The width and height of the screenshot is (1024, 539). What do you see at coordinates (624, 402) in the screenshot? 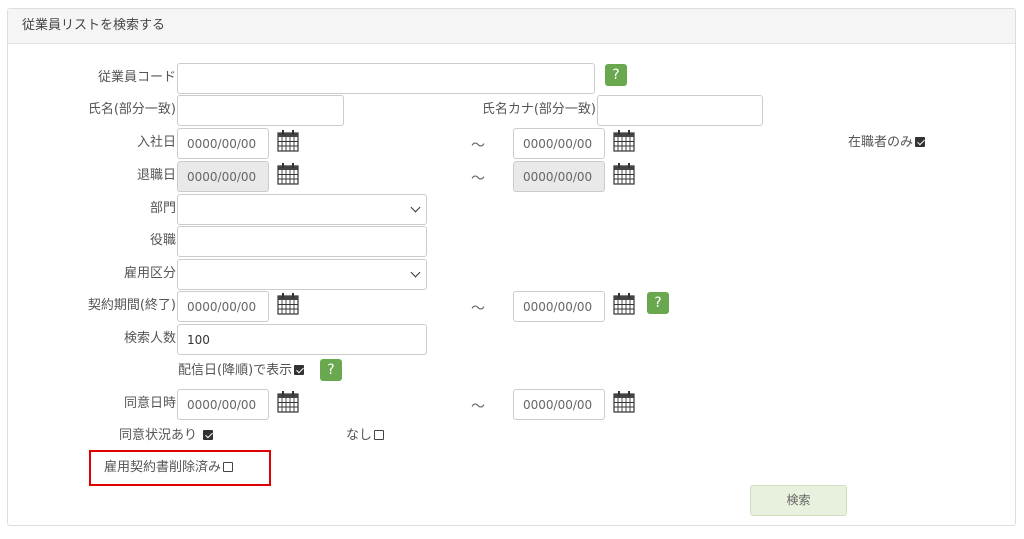
I see `consent-datetime-to-calendar-icon` at bounding box center [624, 402].